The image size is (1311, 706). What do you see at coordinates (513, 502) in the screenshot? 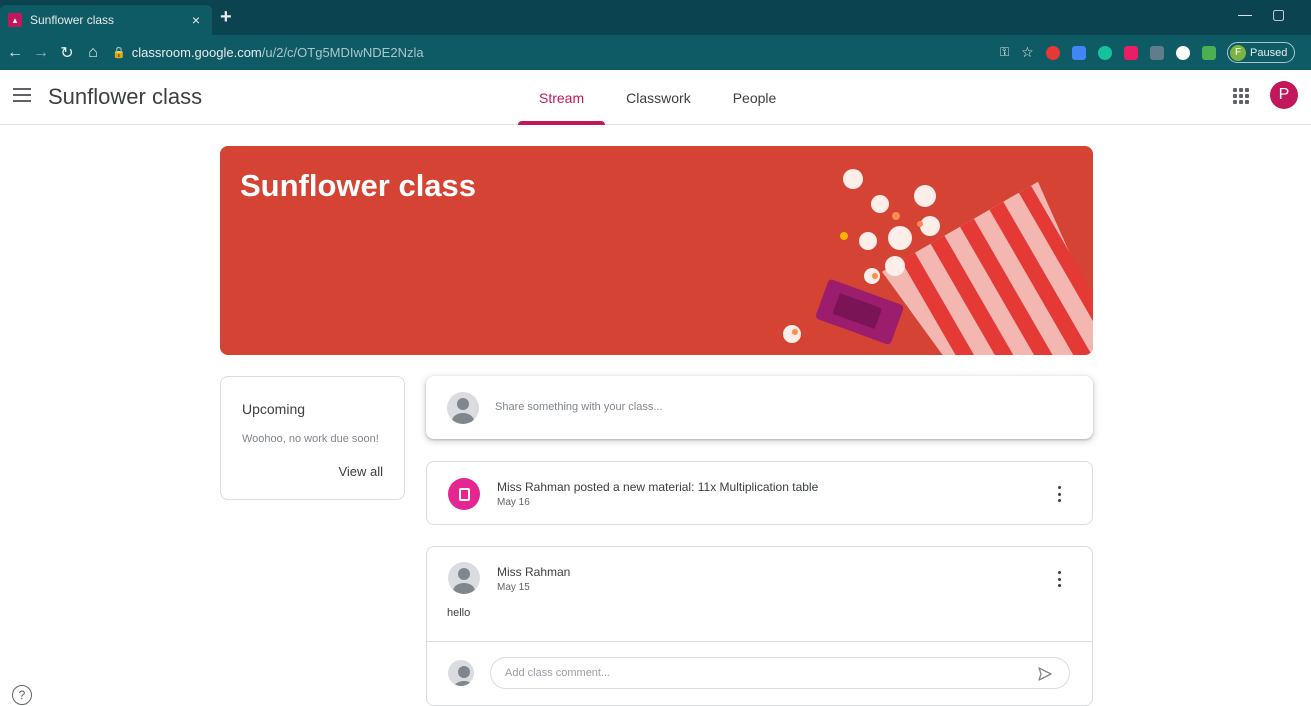
I see `post-date: May 16` at bounding box center [513, 502].